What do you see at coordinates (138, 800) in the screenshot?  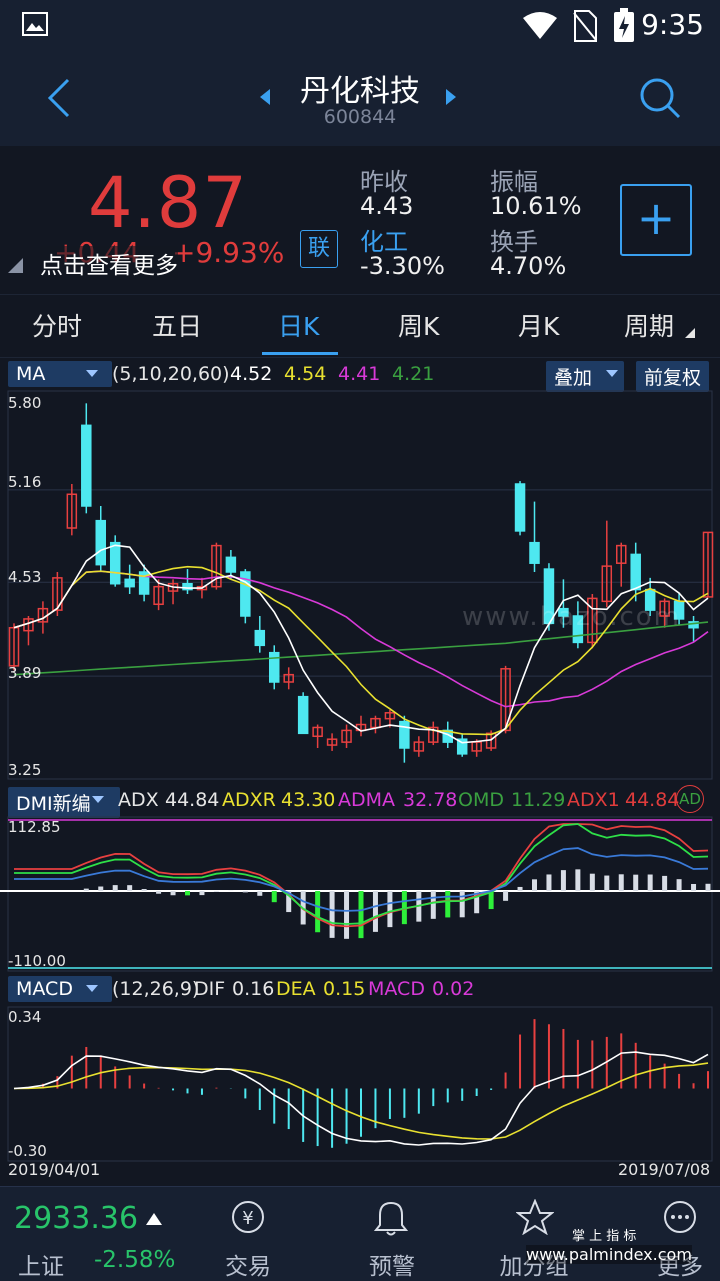 I see `adx-label: ADX` at bounding box center [138, 800].